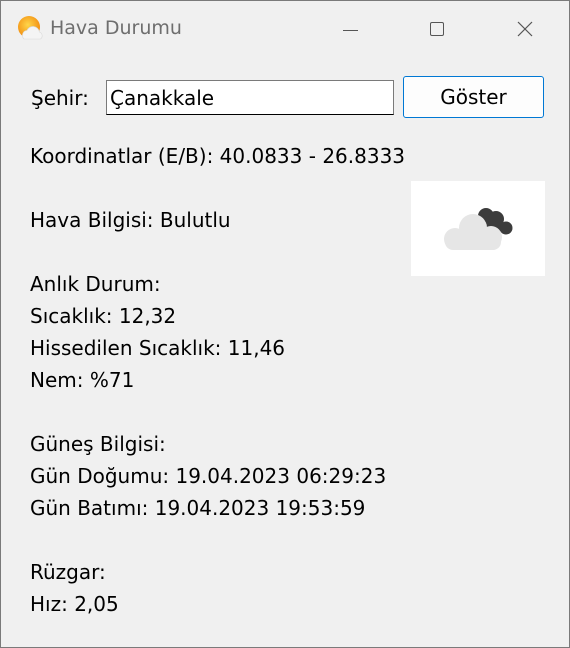 Image resolution: width=570 pixels, height=648 pixels. Describe the element at coordinates (473, 97) in the screenshot. I see `show-button: Göster` at that location.